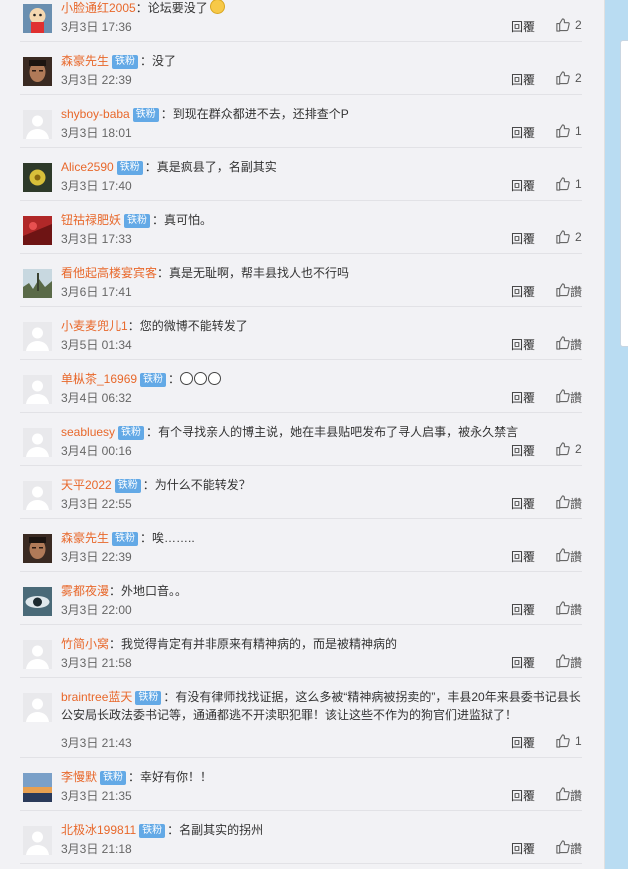 This screenshot has width=628, height=869. Describe the element at coordinates (173, 538) in the screenshot. I see `comment-text: 唉……..` at that location.